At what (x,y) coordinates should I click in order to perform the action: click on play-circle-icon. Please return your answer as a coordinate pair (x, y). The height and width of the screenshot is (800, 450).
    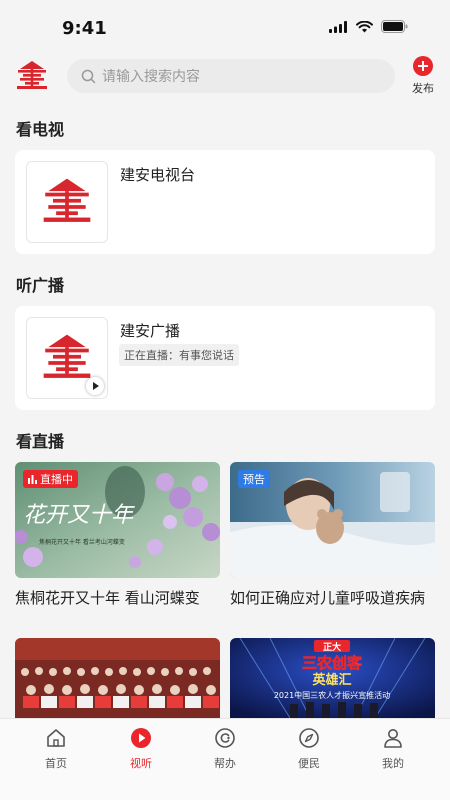
    Looking at the image, I should click on (141, 738).